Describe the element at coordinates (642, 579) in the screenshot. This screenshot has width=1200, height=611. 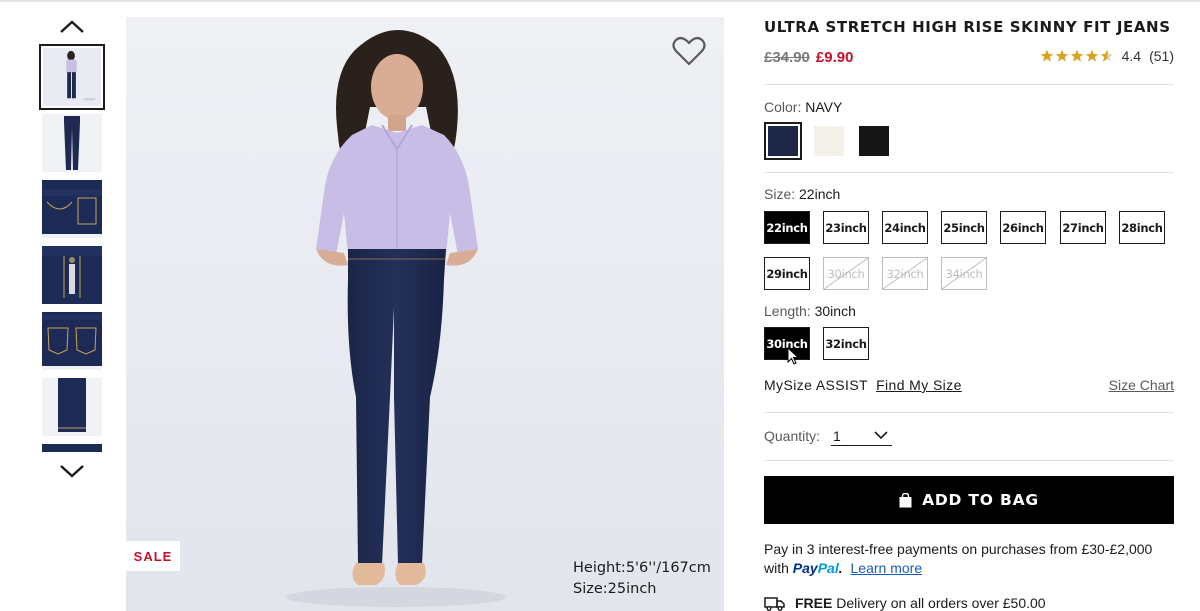
I see `model-info: Height:5'6''/167cm Size:25inch` at that location.